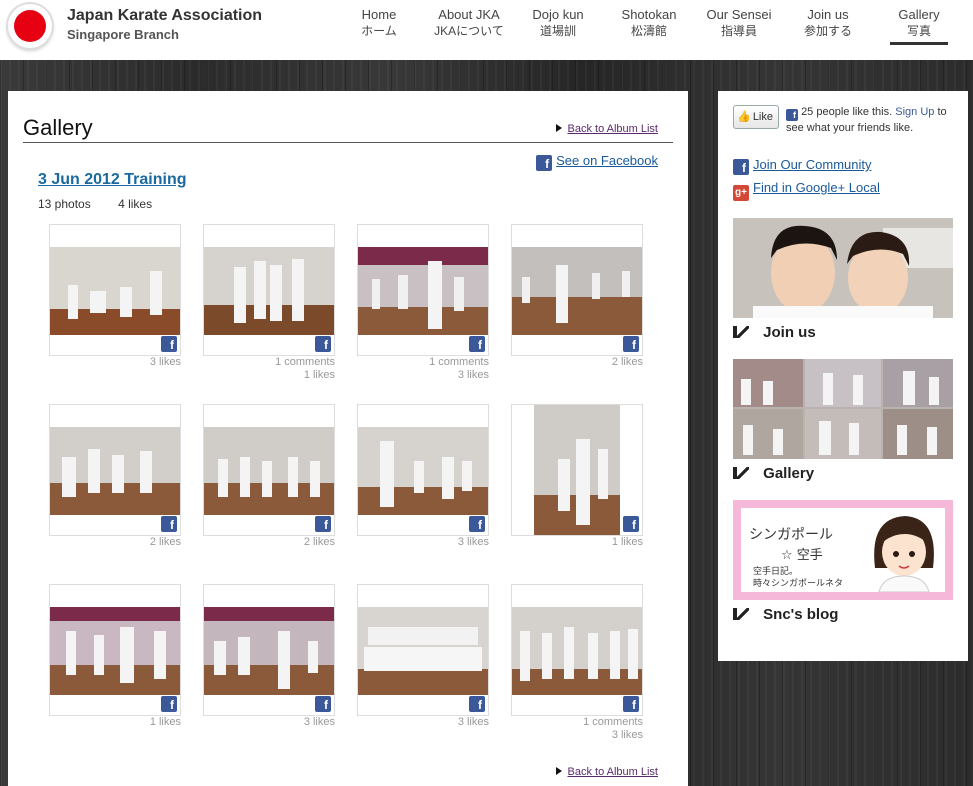 This screenshot has height=786, width=973. I want to click on blog-banner-caption: 空手日記。 時々シンガポールネタ, so click(798, 578).